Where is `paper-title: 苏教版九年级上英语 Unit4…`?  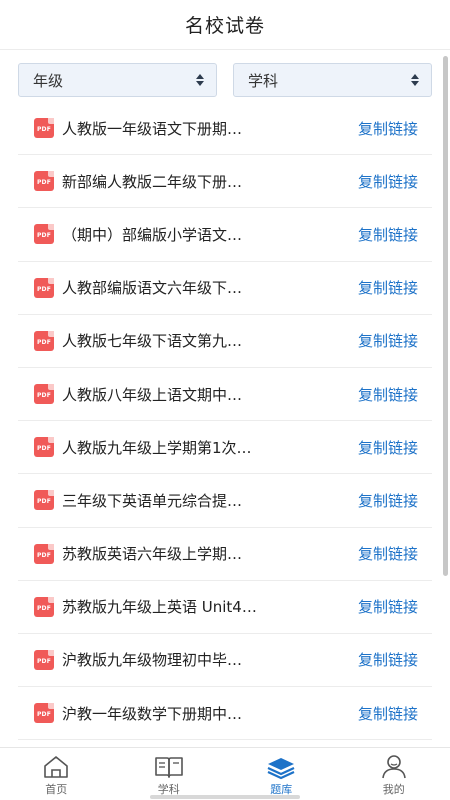 paper-title: 苏教版九年级上英语 Unit4… is located at coordinates (210, 606).